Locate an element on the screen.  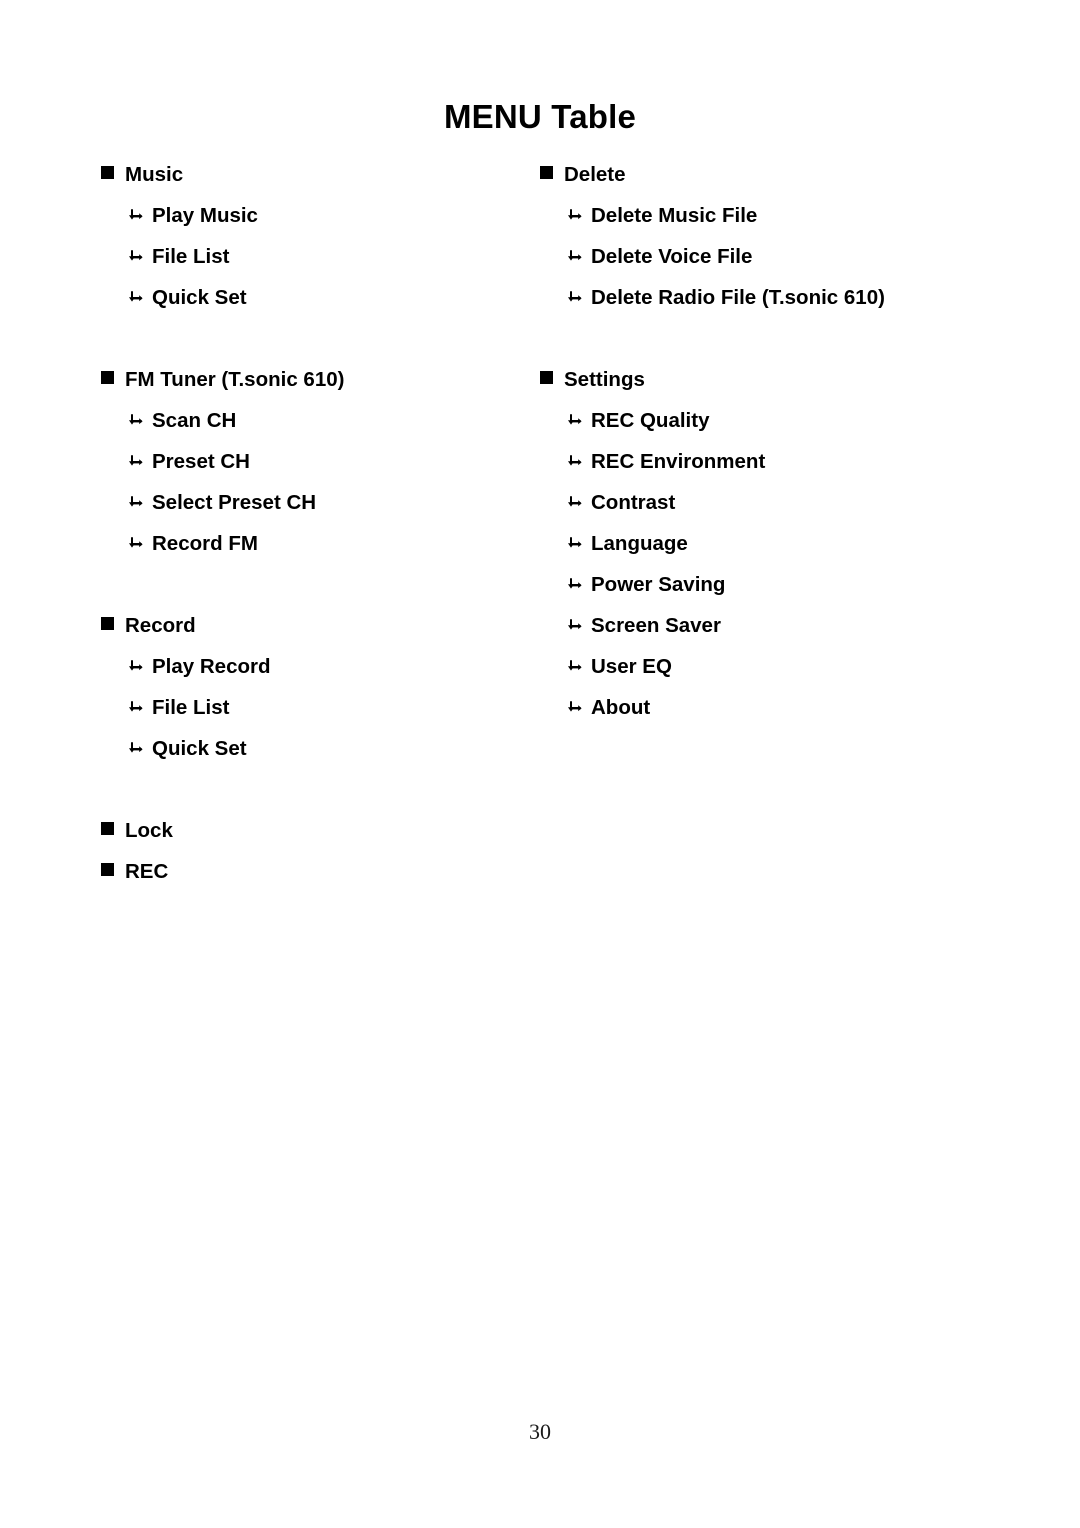
menu-sub-item-label: REC Quality is located at coordinates (650, 420).